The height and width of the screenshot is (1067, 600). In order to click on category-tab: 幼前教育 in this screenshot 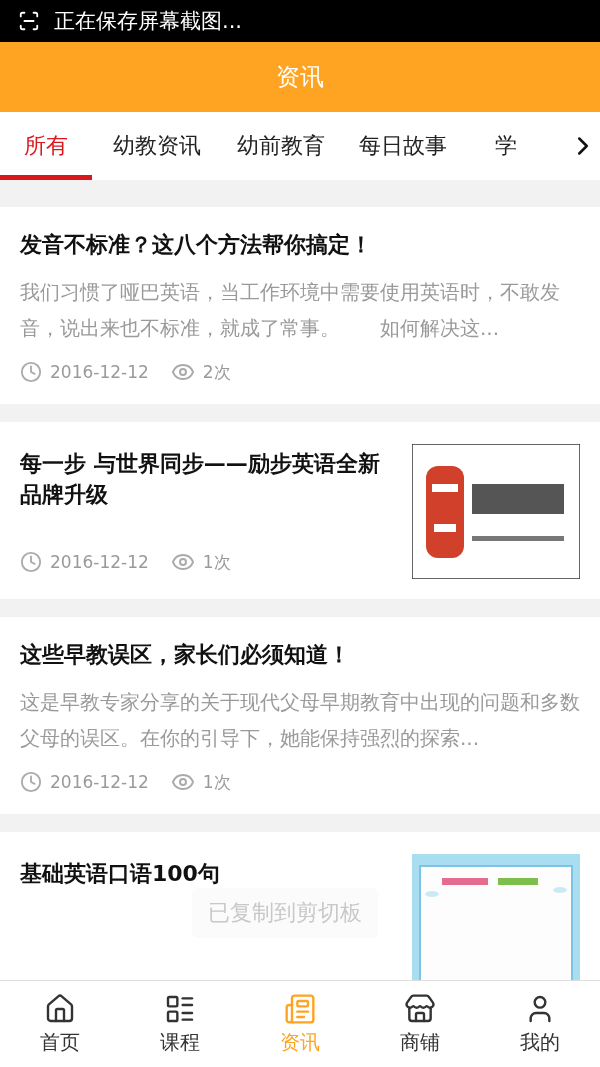, I will do `click(281, 146)`.